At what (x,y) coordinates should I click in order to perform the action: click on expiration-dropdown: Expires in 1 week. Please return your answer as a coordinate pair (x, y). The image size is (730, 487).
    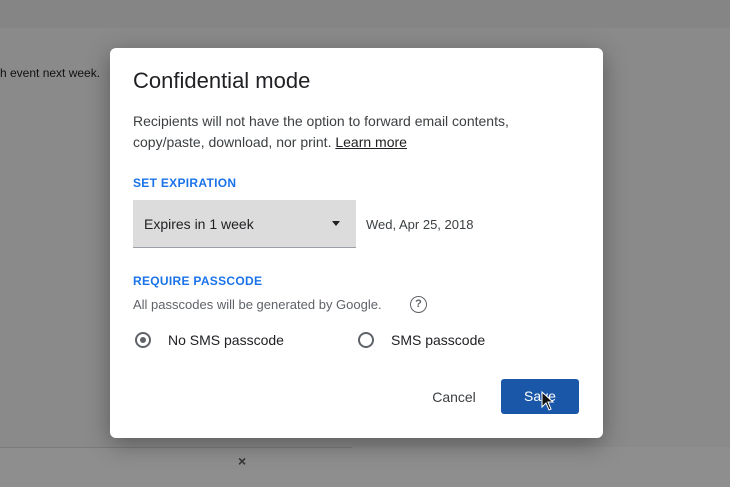
    Looking at the image, I should click on (244, 224).